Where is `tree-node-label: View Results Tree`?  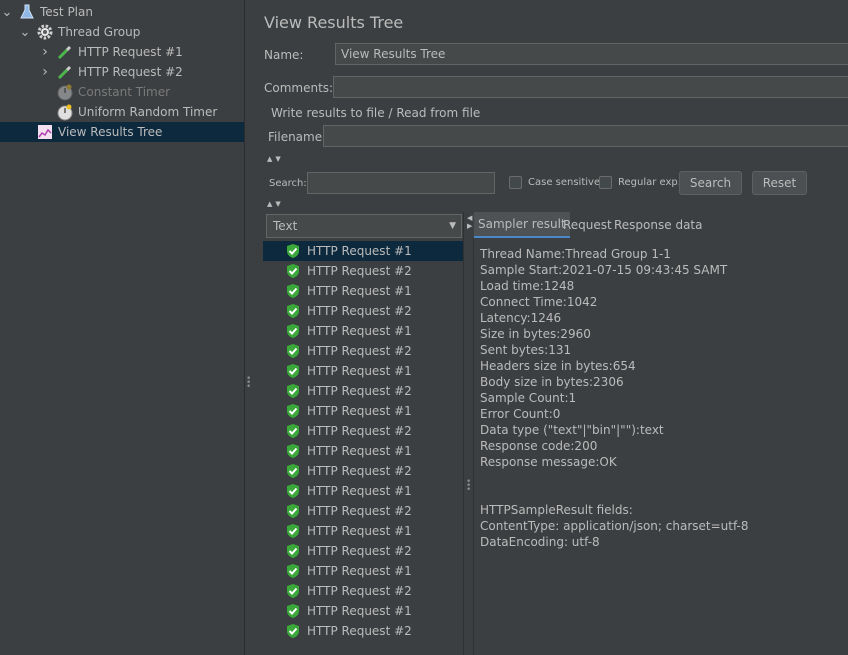
tree-node-label: View Results Tree is located at coordinates (110, 132).